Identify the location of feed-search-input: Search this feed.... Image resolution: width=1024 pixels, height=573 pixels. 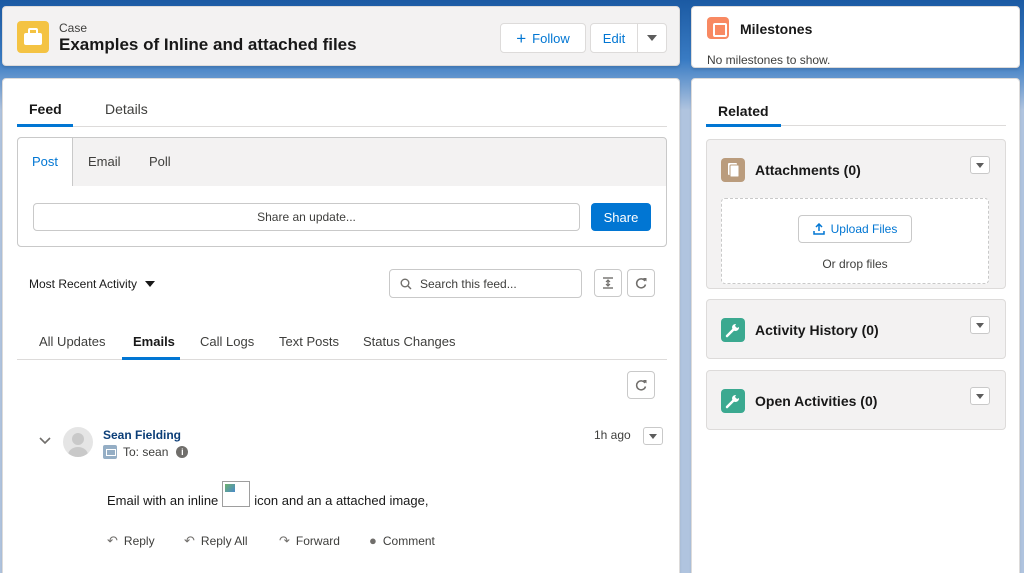
(485, 283).